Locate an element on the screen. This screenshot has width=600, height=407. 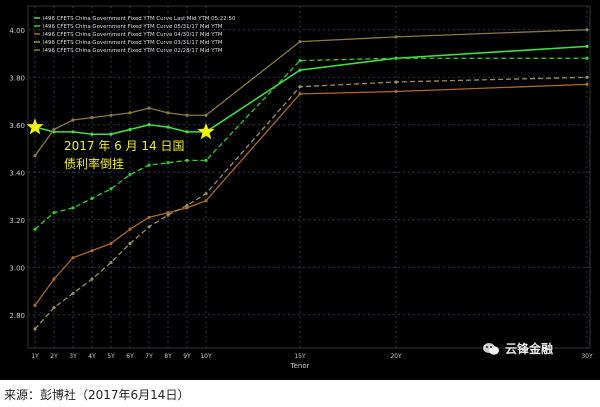
x-tick-label: 10Y is located at coordinates (206, 356).